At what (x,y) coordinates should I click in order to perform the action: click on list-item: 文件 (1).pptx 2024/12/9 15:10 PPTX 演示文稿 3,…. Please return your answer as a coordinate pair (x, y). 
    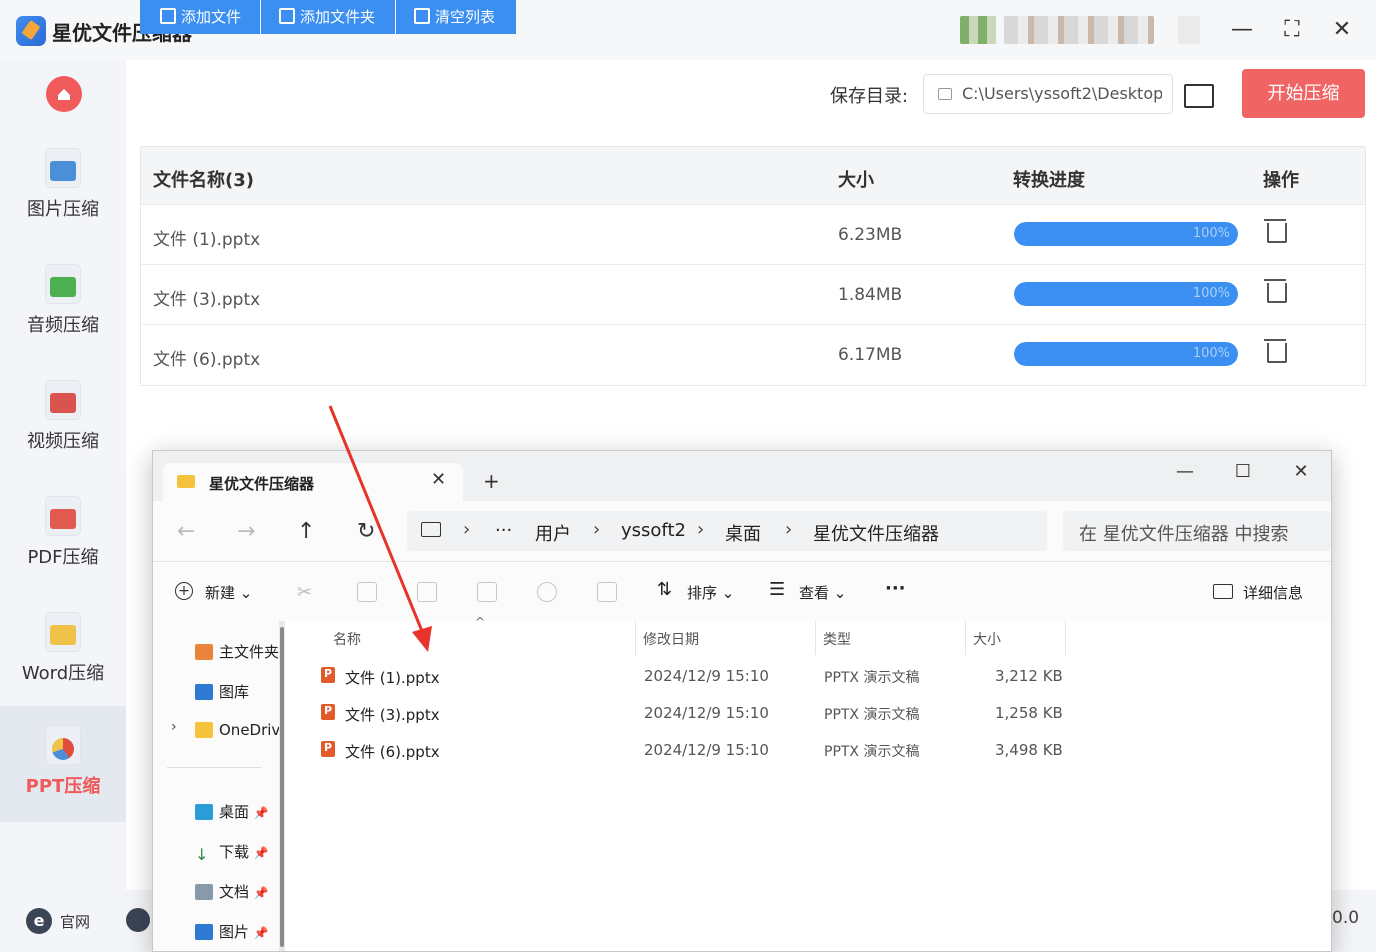
    Looking at the image, I should click on (765, 677).